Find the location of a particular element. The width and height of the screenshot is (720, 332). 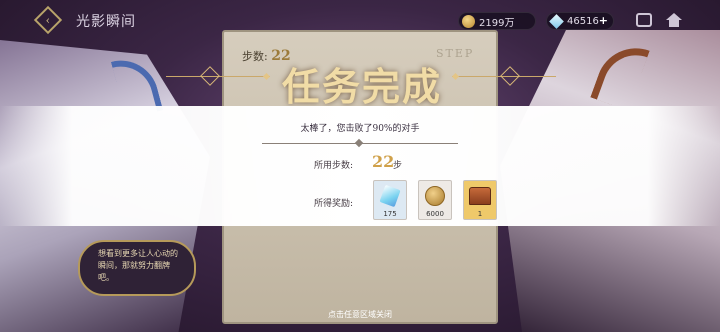

reward-count: 6000 is located at coordinates (435, 214).